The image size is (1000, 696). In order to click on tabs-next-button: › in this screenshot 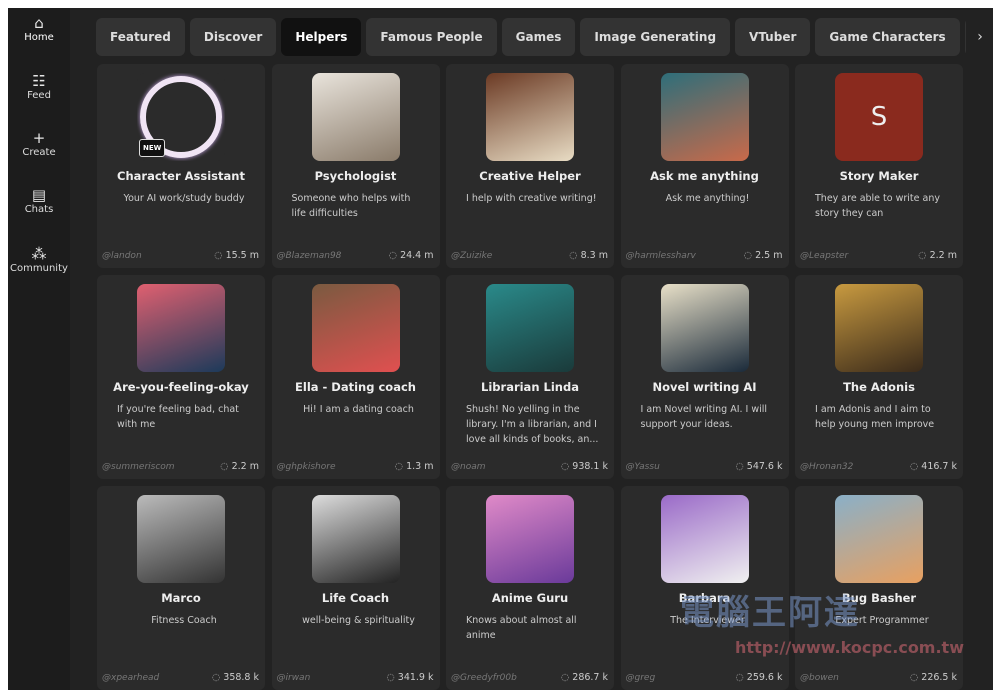, I will do `click(980, 37)`.